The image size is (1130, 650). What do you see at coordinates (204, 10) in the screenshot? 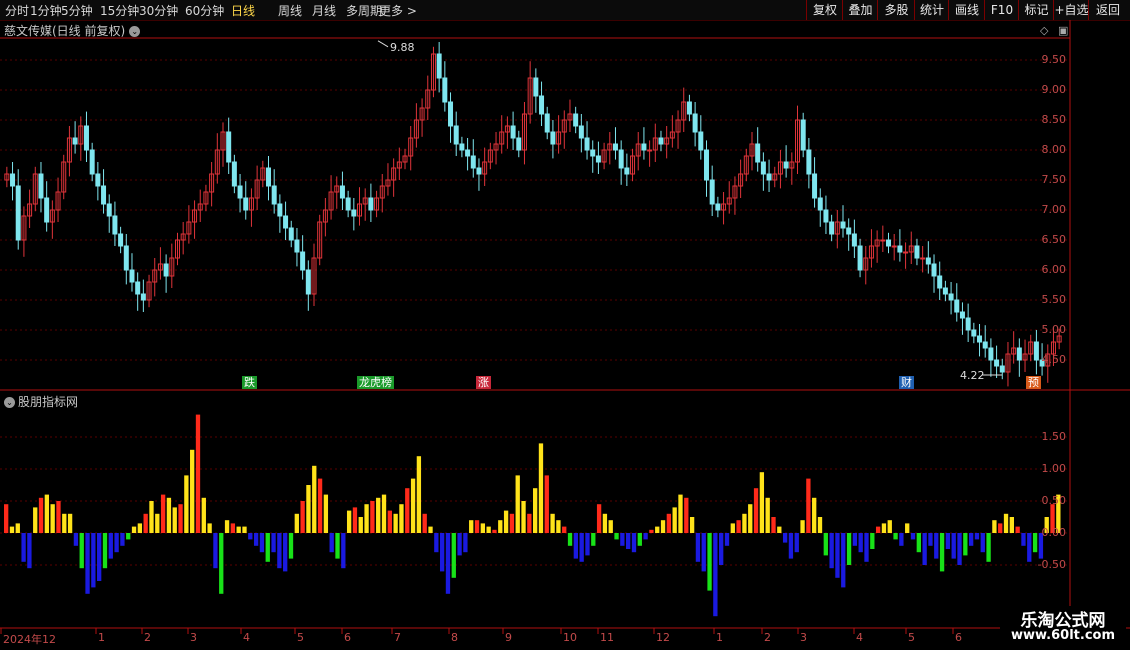
I see `period-tab: 60分钟` at bounding box center [204, 10].